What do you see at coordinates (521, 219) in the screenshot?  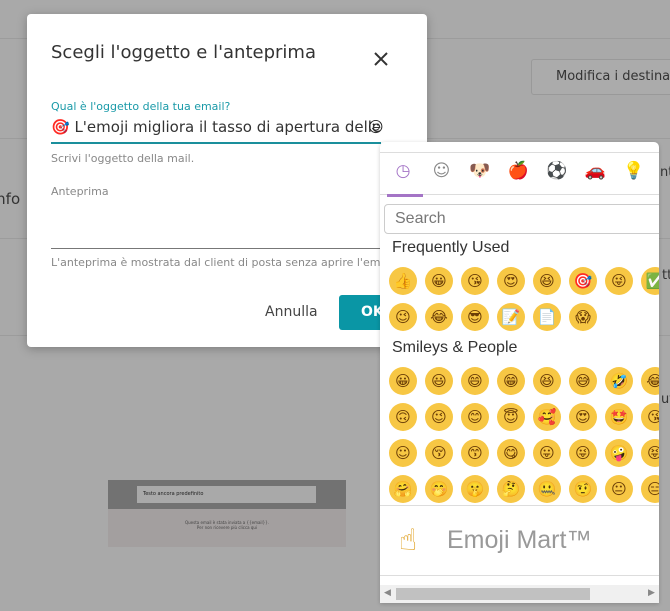 I see `emoji-search-input: Search` at bounding box center [521, 219].